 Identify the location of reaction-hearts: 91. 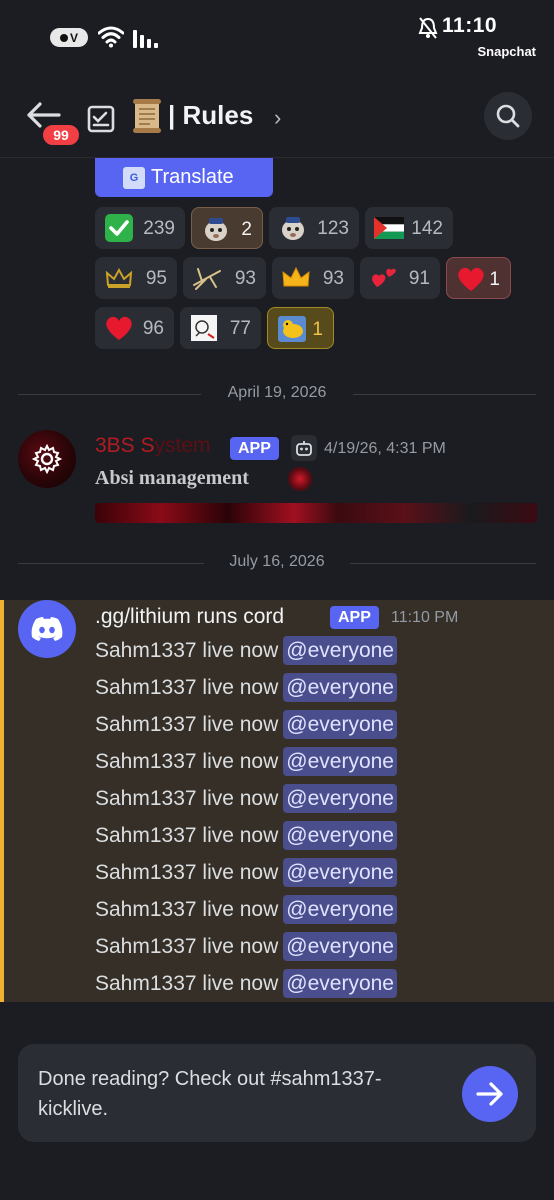
(400, 278).